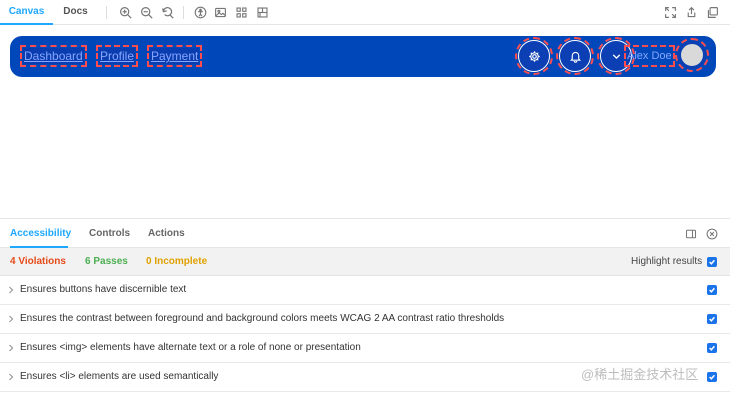 Image resolution: width=730 pixels, height=397 pixels. Describe the element at coordinates (40, 233) in the screenshot. I see `tab-accessibility: Accessibility` at that location.